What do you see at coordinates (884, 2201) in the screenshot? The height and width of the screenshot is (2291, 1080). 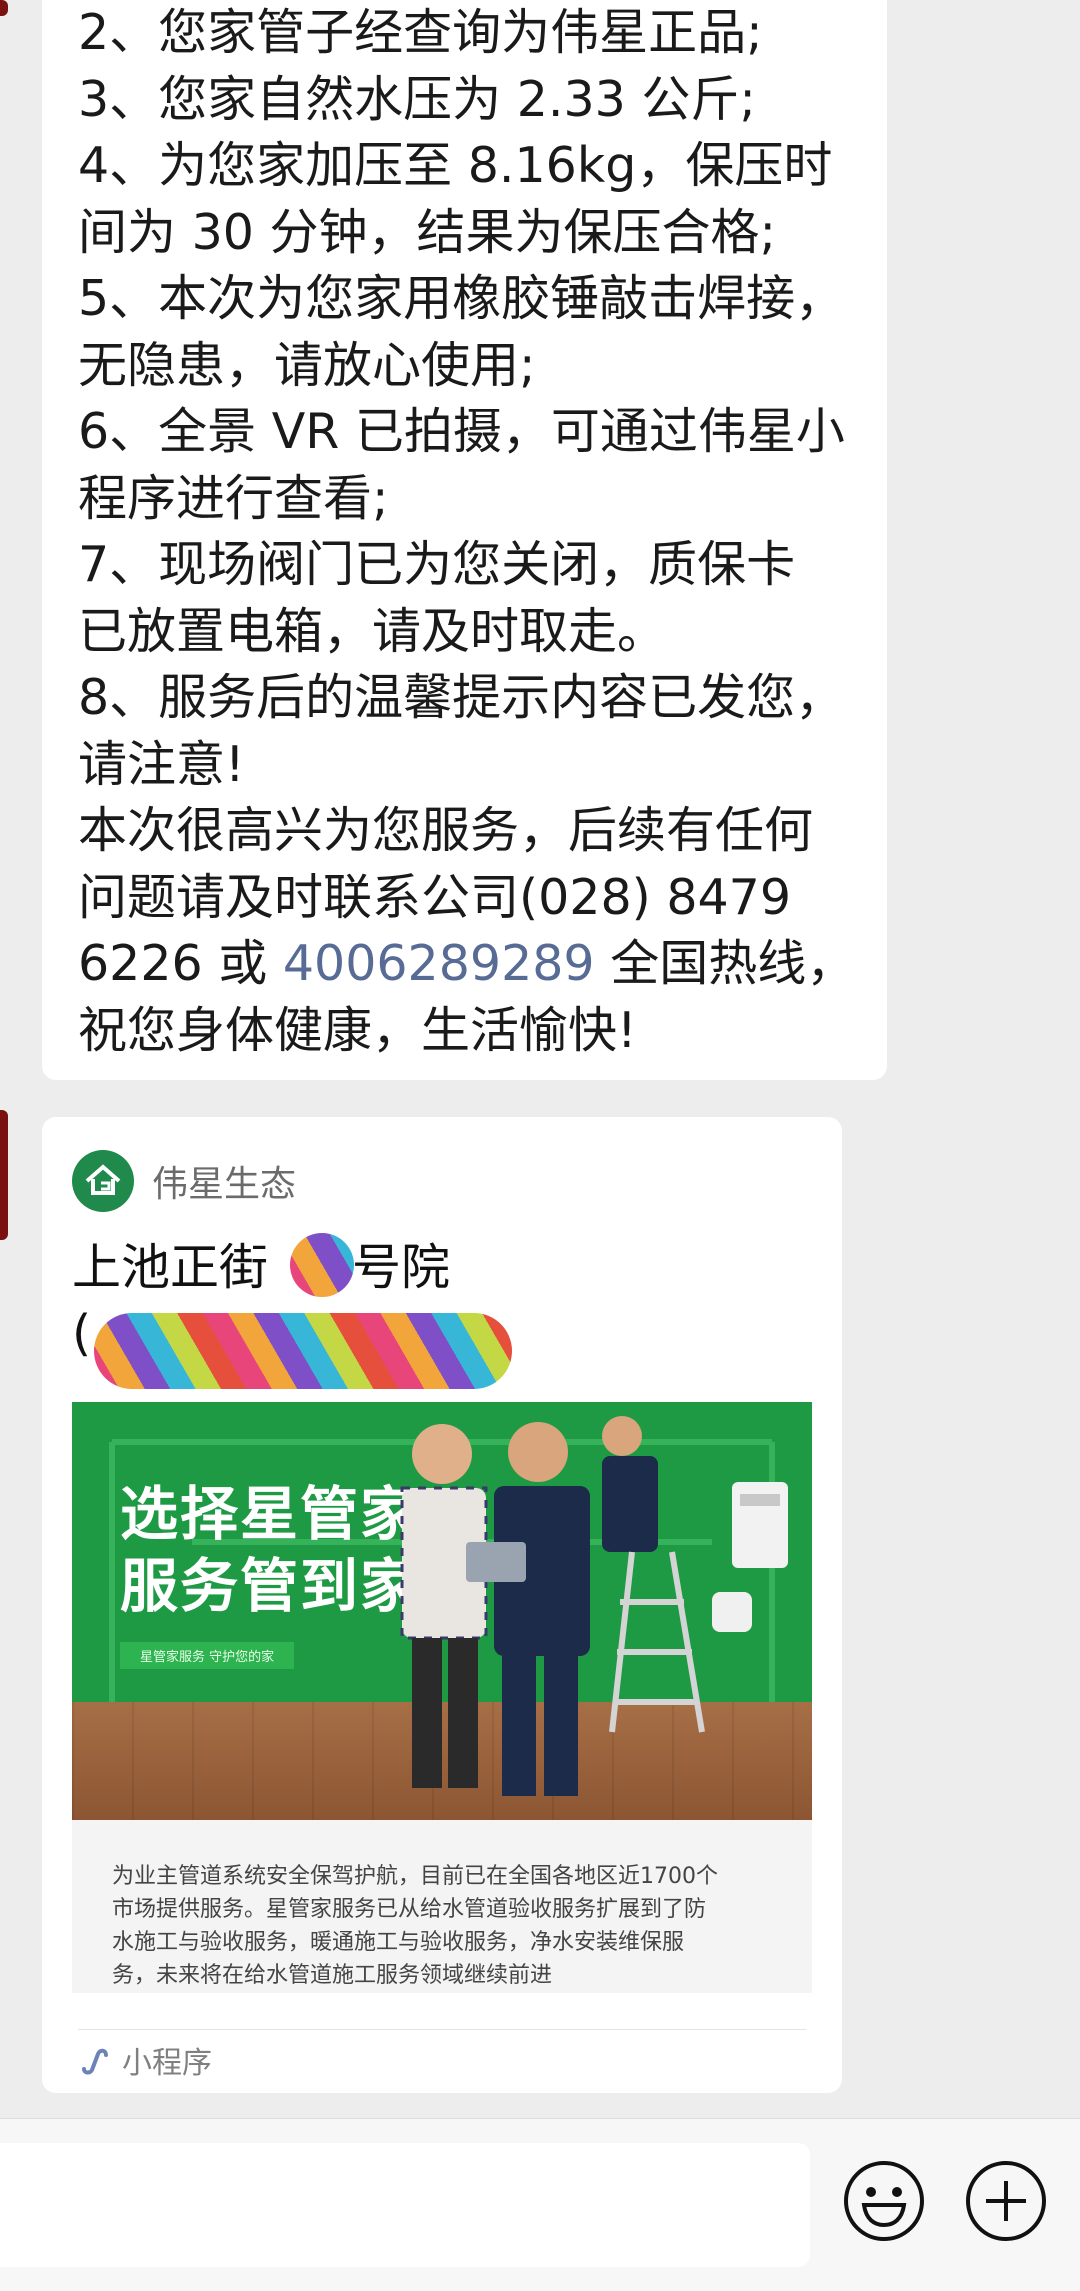 I see `emoji-icon` at bounding box center [884, 2201].